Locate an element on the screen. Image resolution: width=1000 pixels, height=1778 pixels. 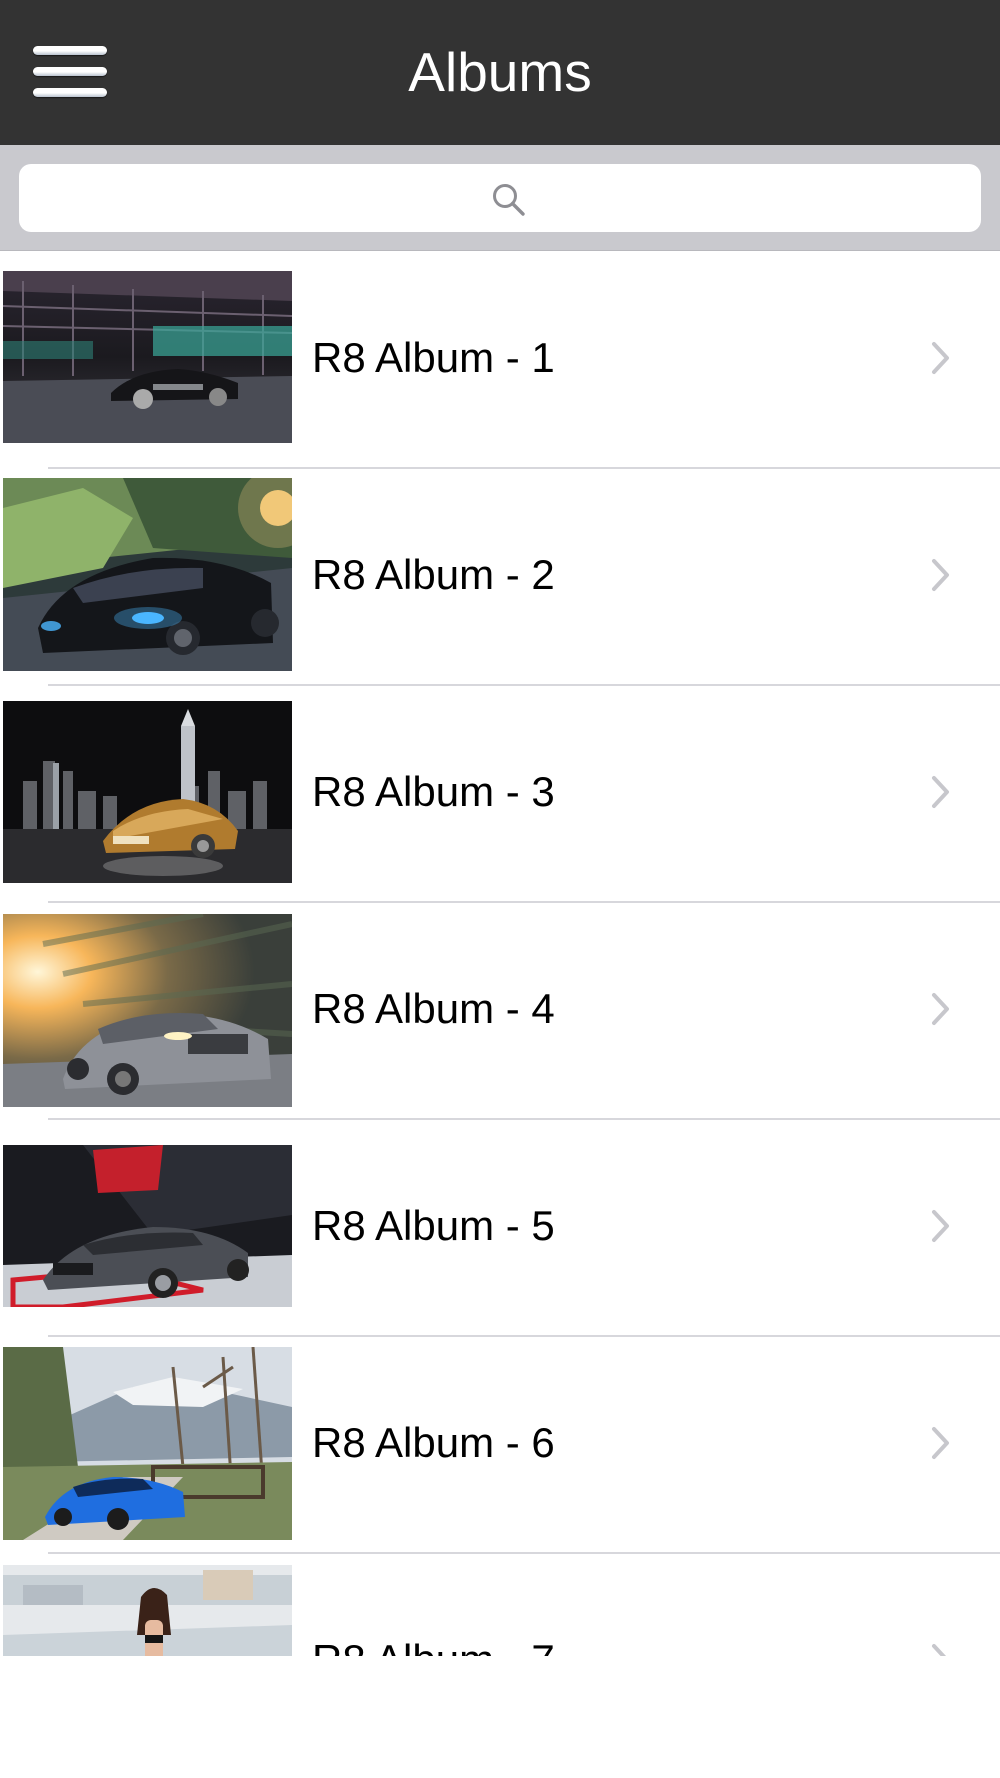
album-row-7: R8 Album - 7 is located at coordinates (500, 1605).